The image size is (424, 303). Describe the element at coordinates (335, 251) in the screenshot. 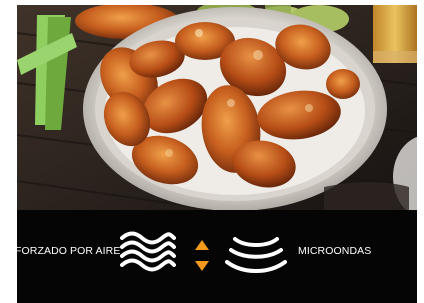

I see `right-mode-label: MICROONDAS` at that location.